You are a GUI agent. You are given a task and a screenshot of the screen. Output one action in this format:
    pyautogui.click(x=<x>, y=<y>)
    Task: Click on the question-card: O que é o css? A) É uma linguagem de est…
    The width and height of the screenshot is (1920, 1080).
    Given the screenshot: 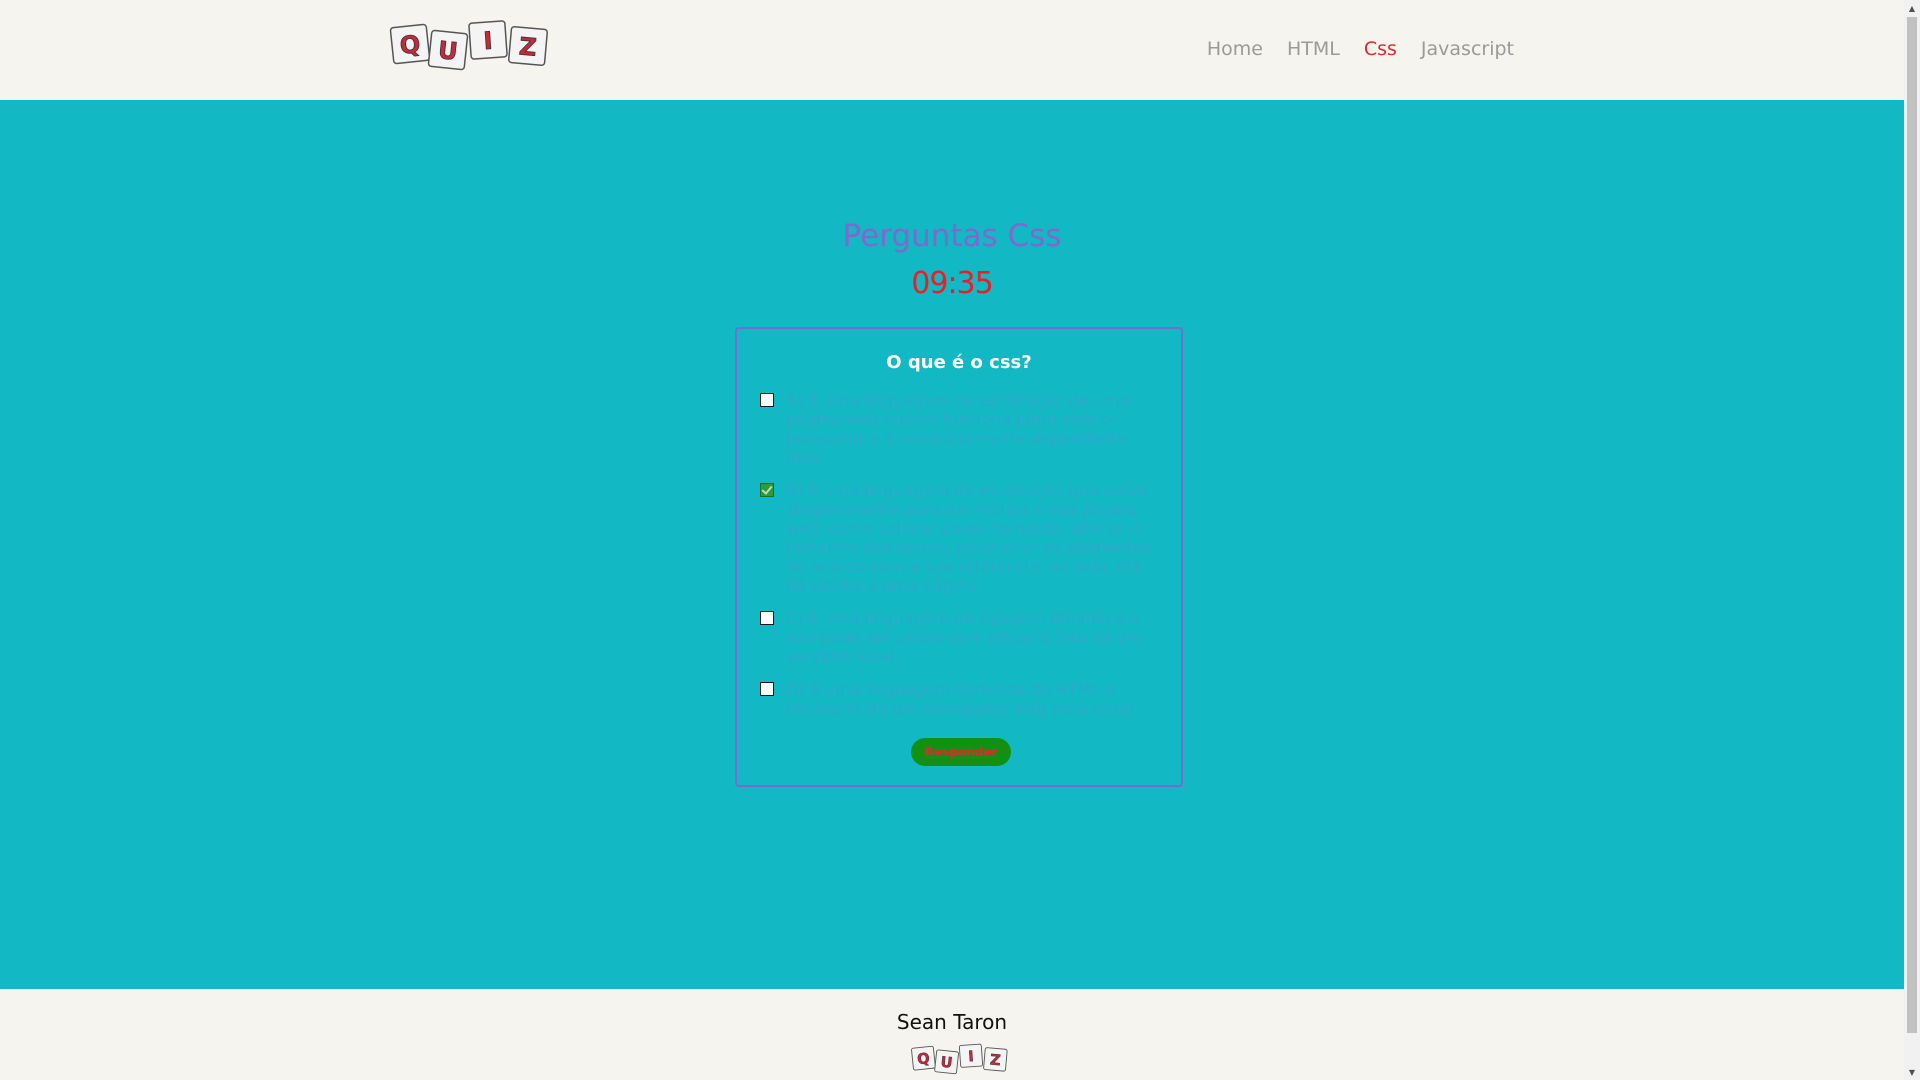 What is the action you would take?
    pyautogui.click(x=959, y=557)
    